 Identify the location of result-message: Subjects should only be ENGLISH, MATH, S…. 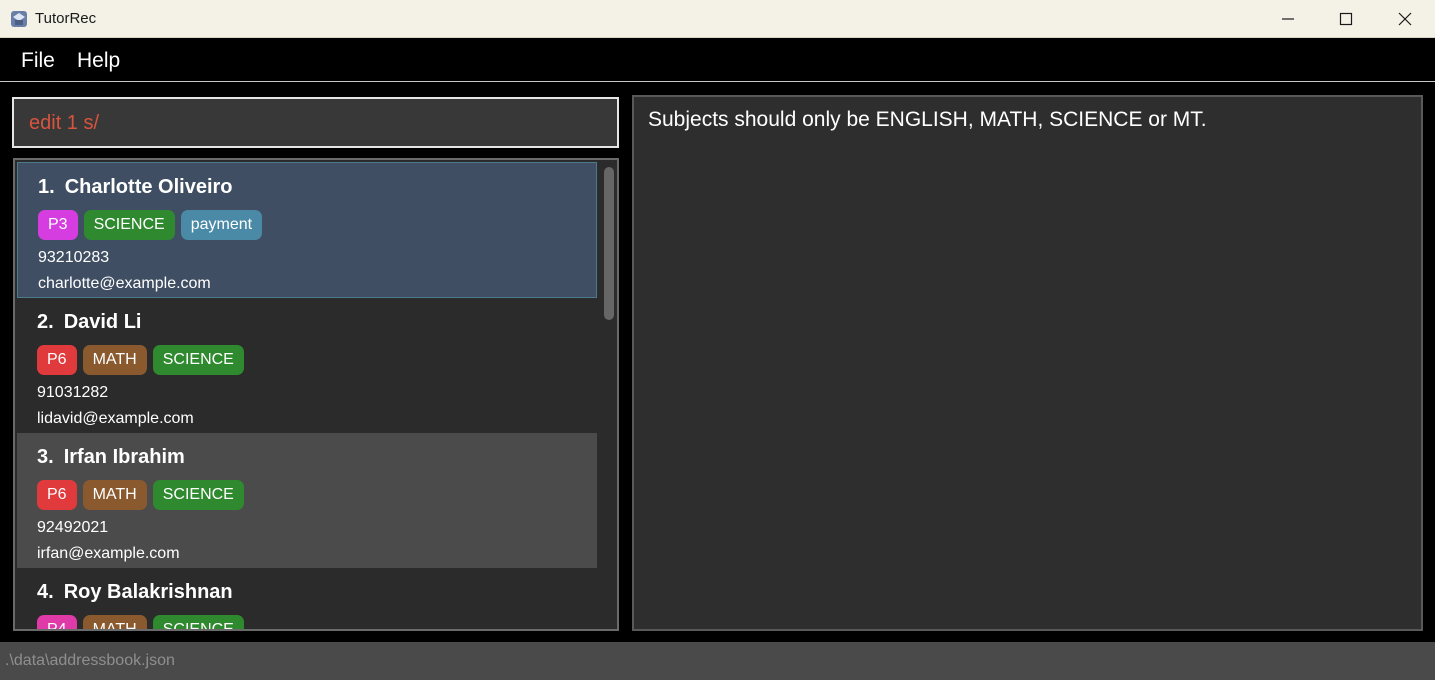
(927, 119).